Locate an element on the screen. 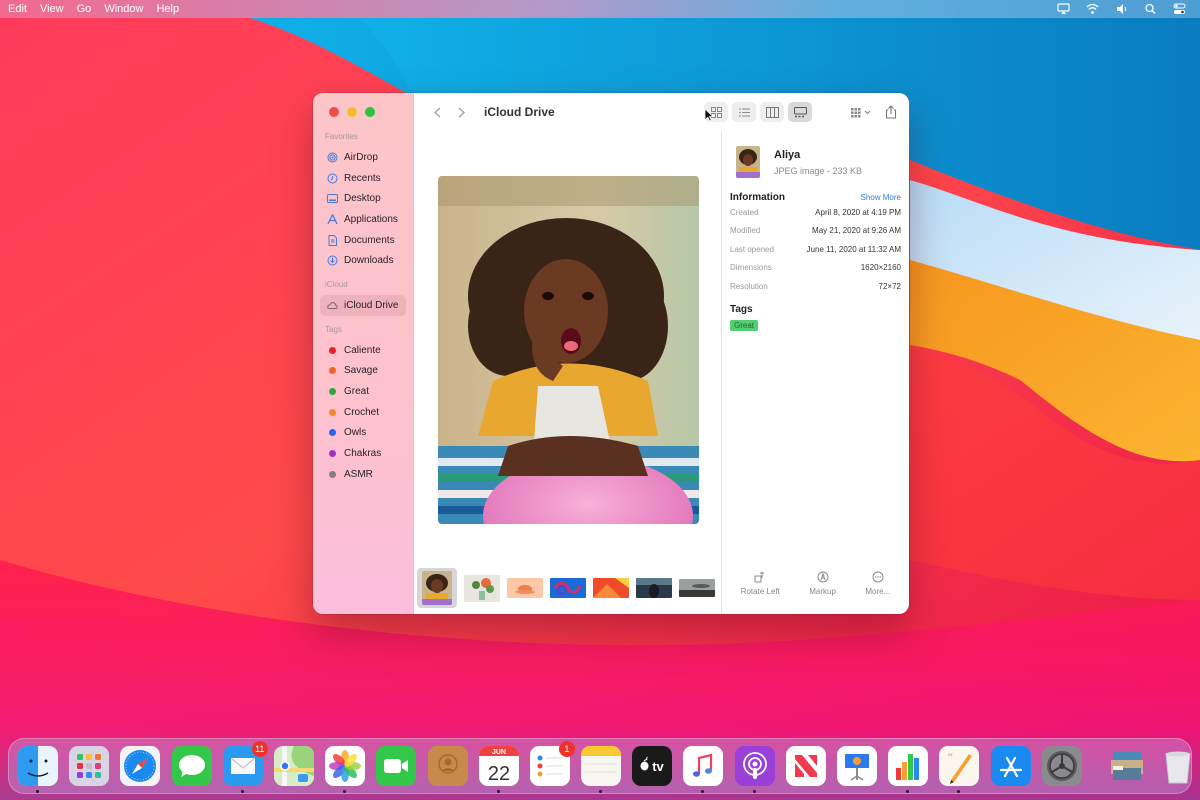 The image size is (1200, 800). sidebar-item-label: AirDrop is located at coordinates (361, 157).